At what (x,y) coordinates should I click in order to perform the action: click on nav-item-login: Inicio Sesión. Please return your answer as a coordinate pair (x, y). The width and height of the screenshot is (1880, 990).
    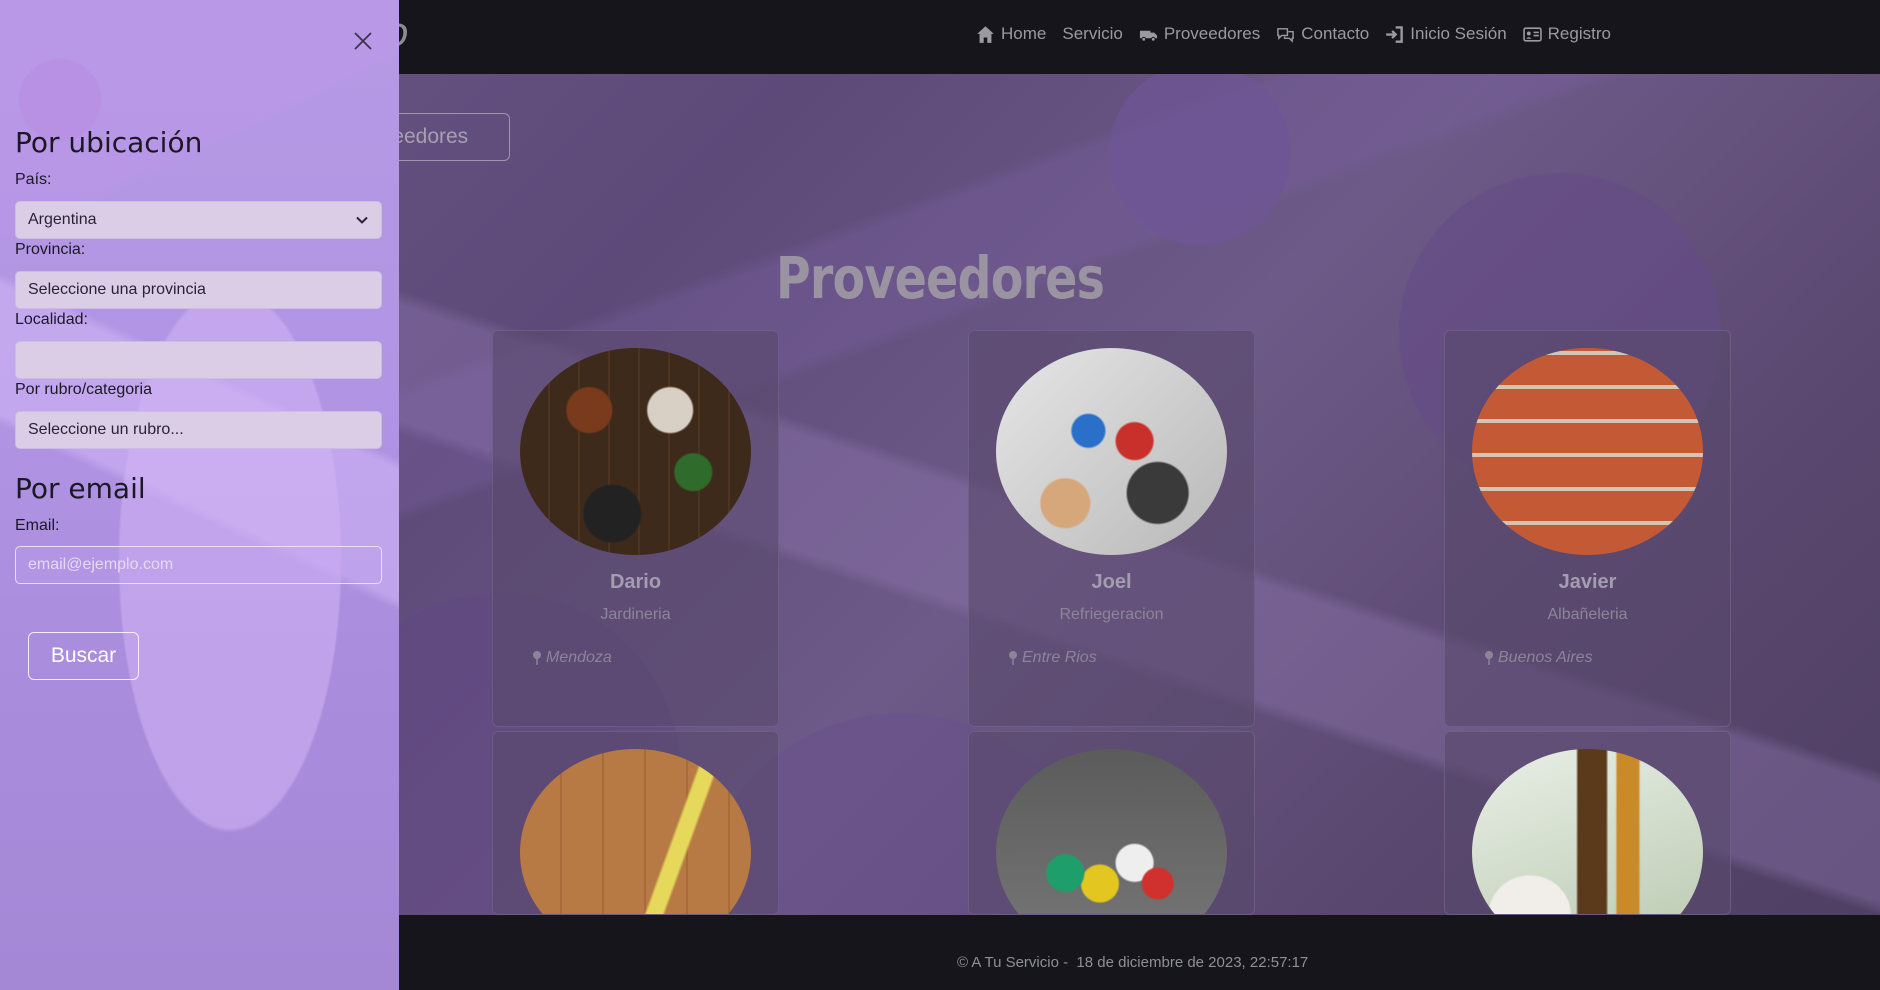
    Looking at the image, I should click on (1446, 34).